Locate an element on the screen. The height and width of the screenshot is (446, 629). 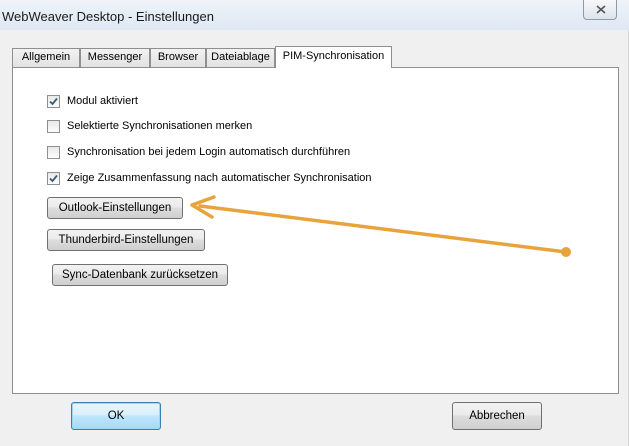
reset-sync-database-button: Sync-Datenbank zurücksetzen is located at coordinates (140, 275).